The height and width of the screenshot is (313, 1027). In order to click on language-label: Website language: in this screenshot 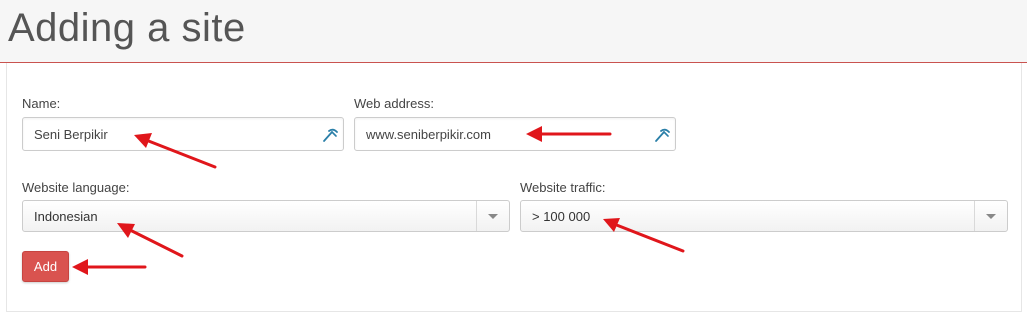, I will do `click(76, 187)`.